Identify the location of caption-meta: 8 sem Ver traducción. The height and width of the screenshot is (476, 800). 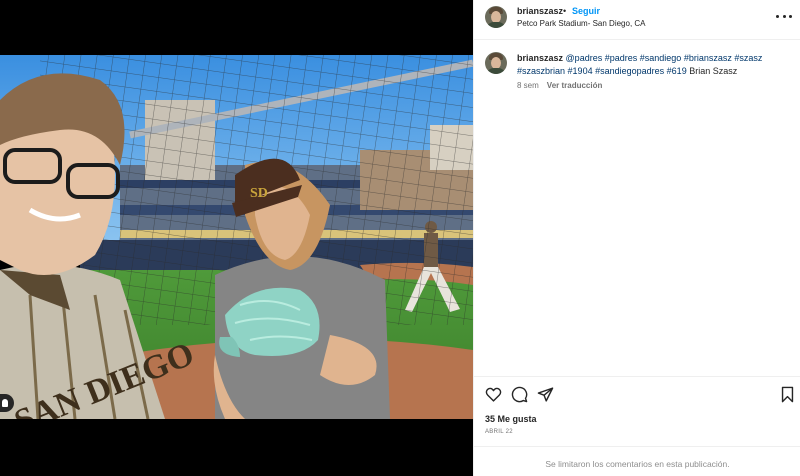
(559, 85).